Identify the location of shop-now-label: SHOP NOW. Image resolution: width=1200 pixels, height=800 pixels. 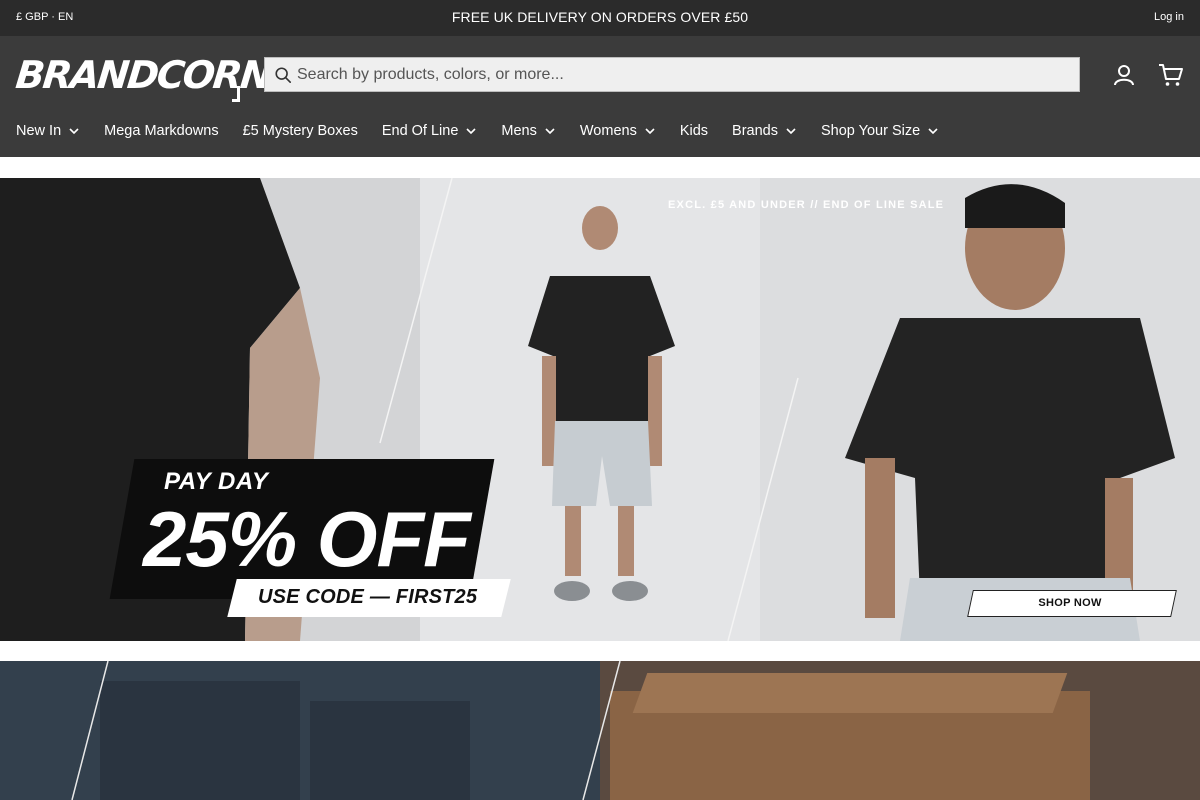
(1070, 603).